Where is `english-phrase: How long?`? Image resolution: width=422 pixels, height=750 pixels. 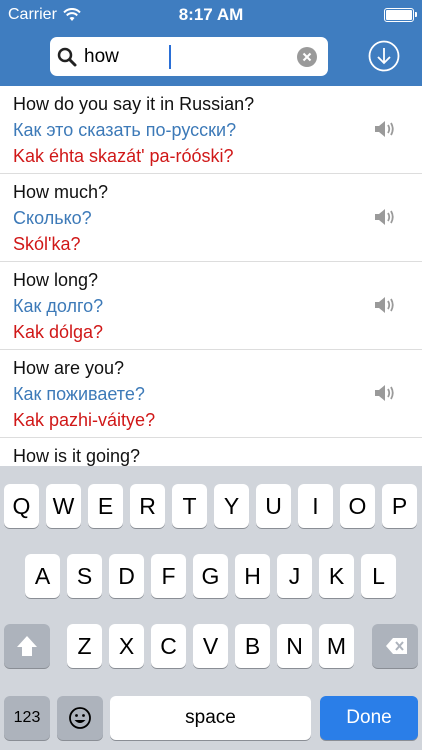
english-phrase: How long? is located at coordinates (56, 280).